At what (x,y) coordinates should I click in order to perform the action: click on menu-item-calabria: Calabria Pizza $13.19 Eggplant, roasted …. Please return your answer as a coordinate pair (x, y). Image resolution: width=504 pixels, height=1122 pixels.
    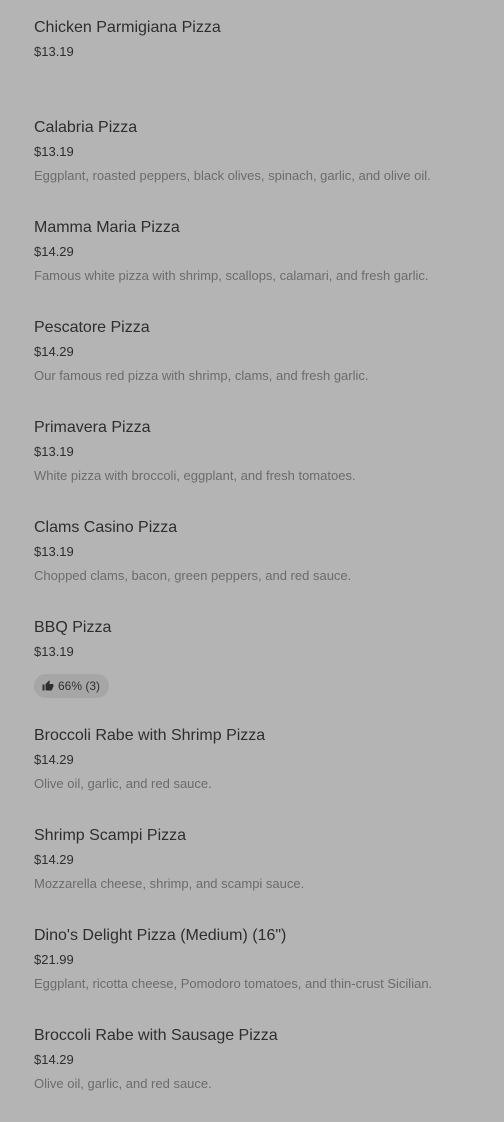
    Looking at the image, I should click on (264, 164).